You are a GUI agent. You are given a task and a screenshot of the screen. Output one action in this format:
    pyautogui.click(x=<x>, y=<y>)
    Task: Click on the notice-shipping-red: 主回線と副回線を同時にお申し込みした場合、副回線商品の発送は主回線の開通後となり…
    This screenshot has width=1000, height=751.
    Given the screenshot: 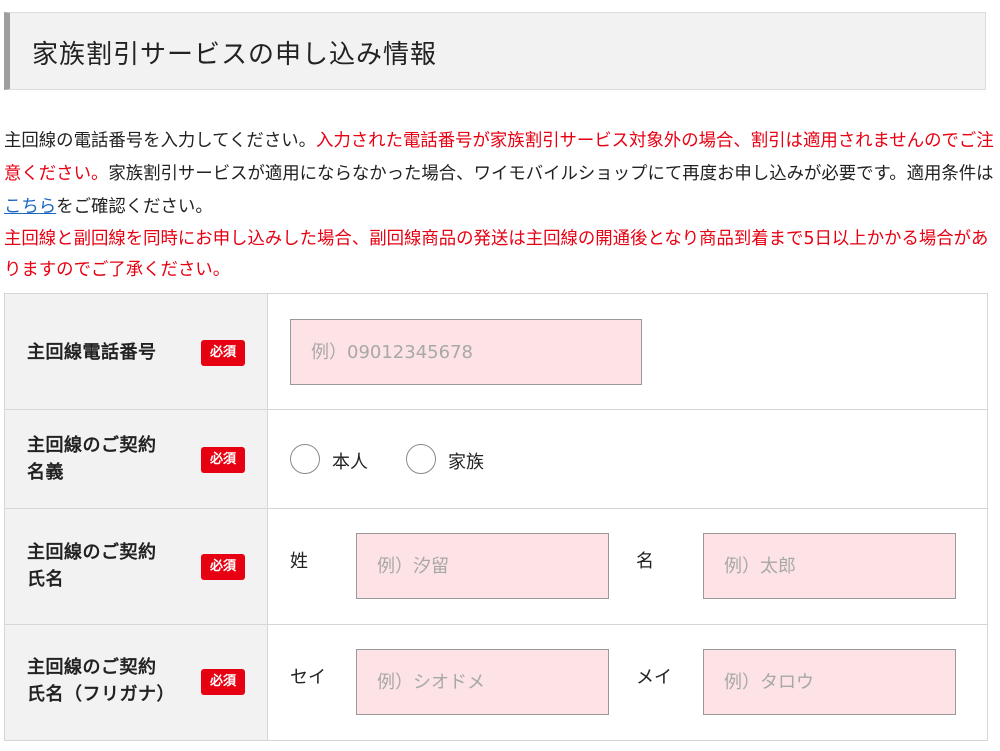 What is the action you would take?
    pyautogui.click(x=496, y=254)
    